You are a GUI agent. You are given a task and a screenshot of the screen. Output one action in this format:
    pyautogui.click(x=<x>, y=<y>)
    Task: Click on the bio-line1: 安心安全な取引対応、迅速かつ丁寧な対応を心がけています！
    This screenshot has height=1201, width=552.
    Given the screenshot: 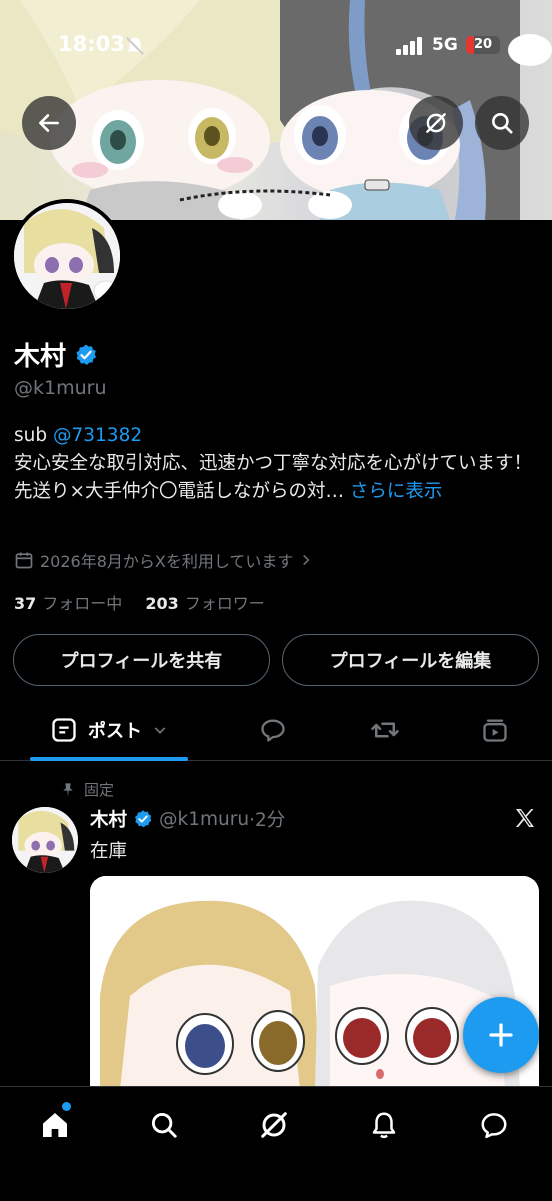 What is the action you would take?
    pyautogui.click(x=273, y=463)
    